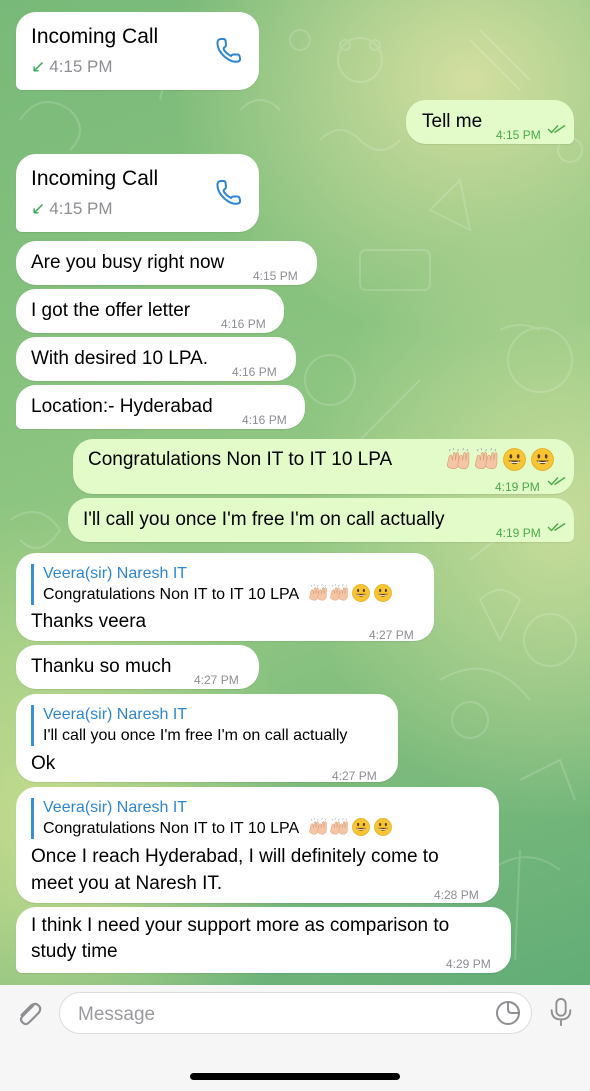 The image size is (590, 1091). I want to click on message-time: 4:29 PM, so click(468, 964).